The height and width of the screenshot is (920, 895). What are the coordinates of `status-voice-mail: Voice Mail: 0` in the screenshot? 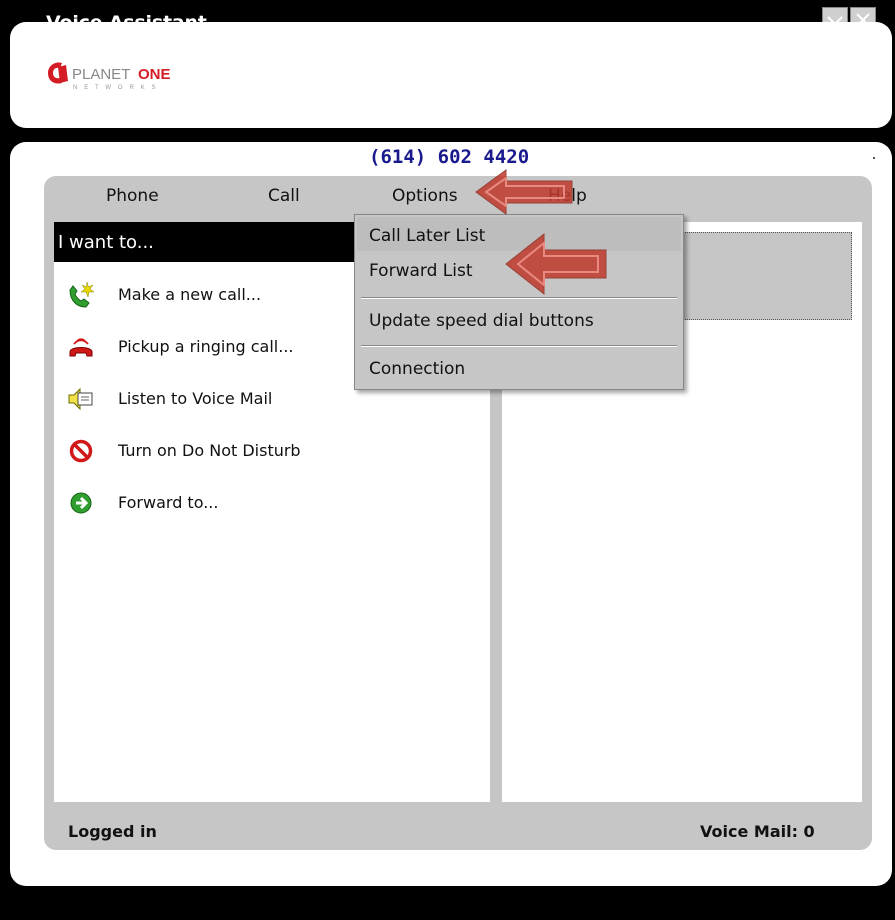 It's located at (757, 831).